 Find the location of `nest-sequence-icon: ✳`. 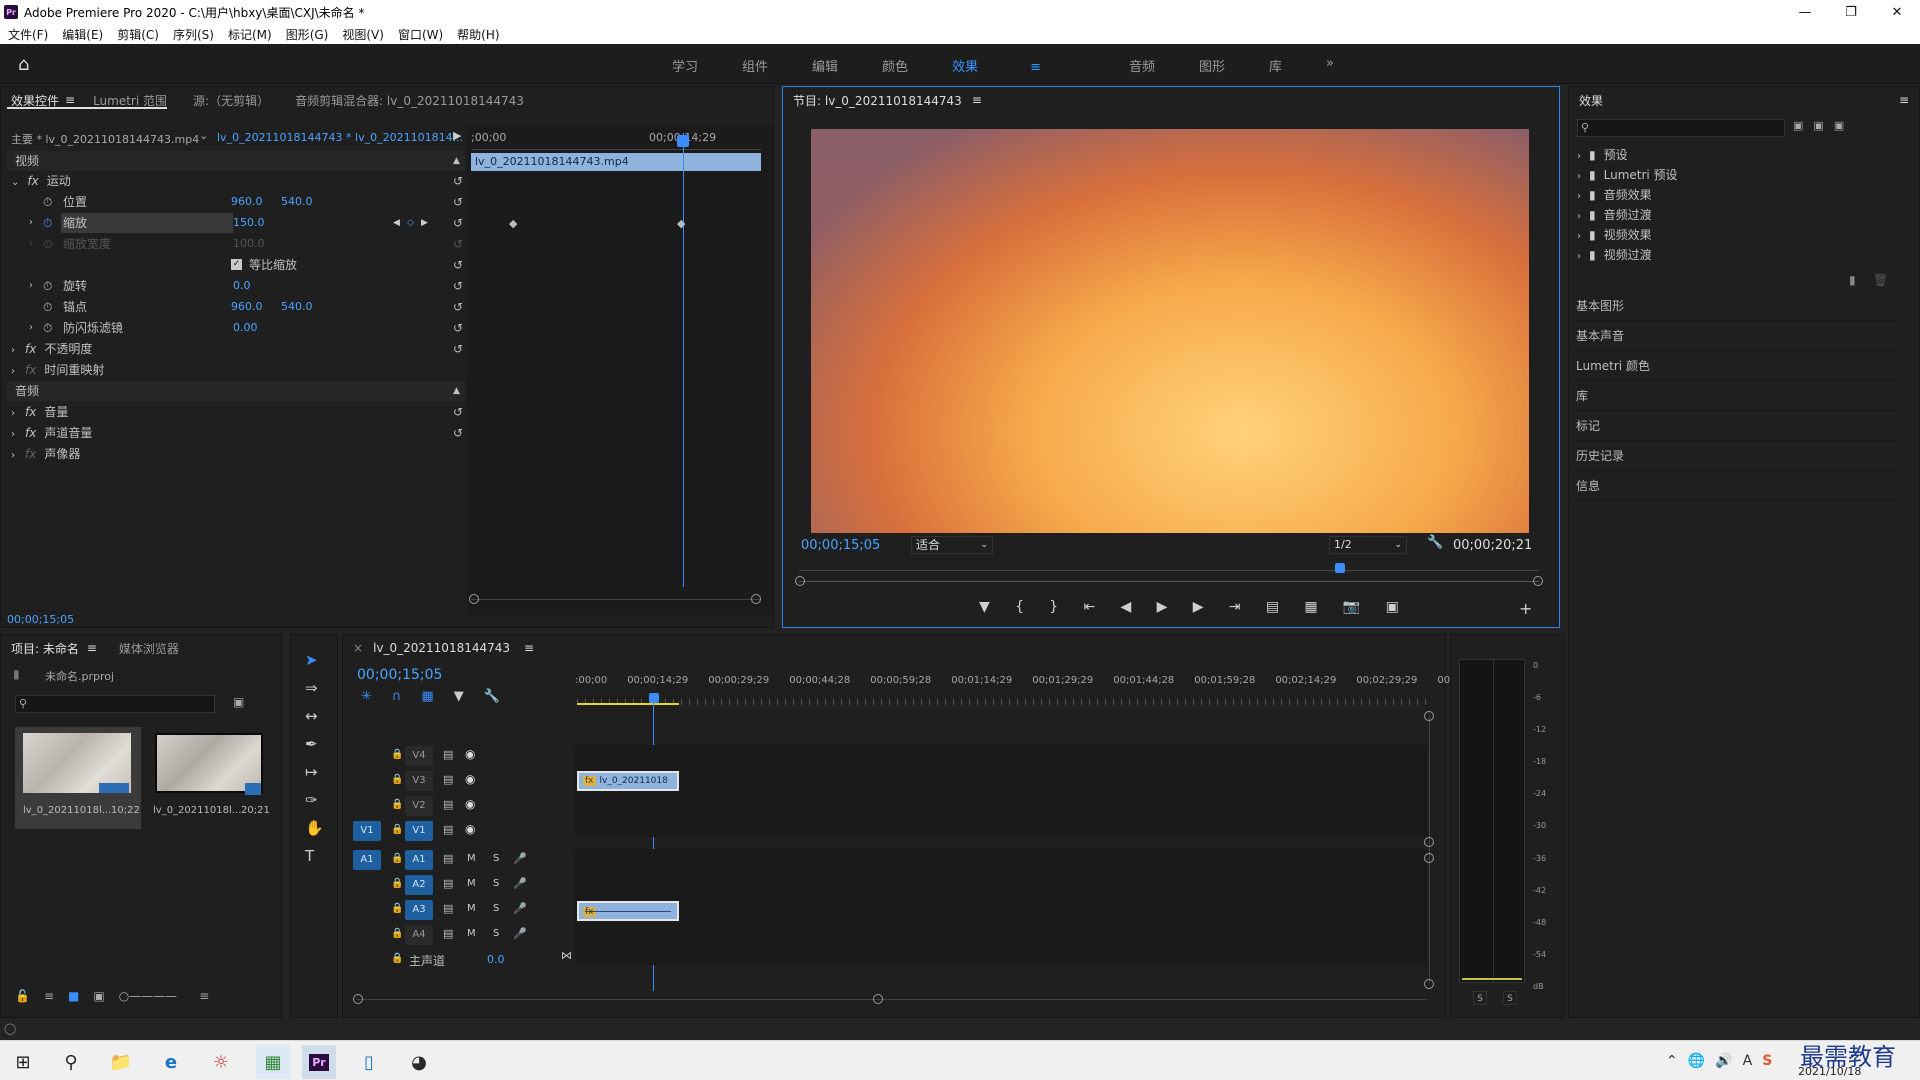

nest-sequence-icon: ✳ is located at coordinates (366, 696).